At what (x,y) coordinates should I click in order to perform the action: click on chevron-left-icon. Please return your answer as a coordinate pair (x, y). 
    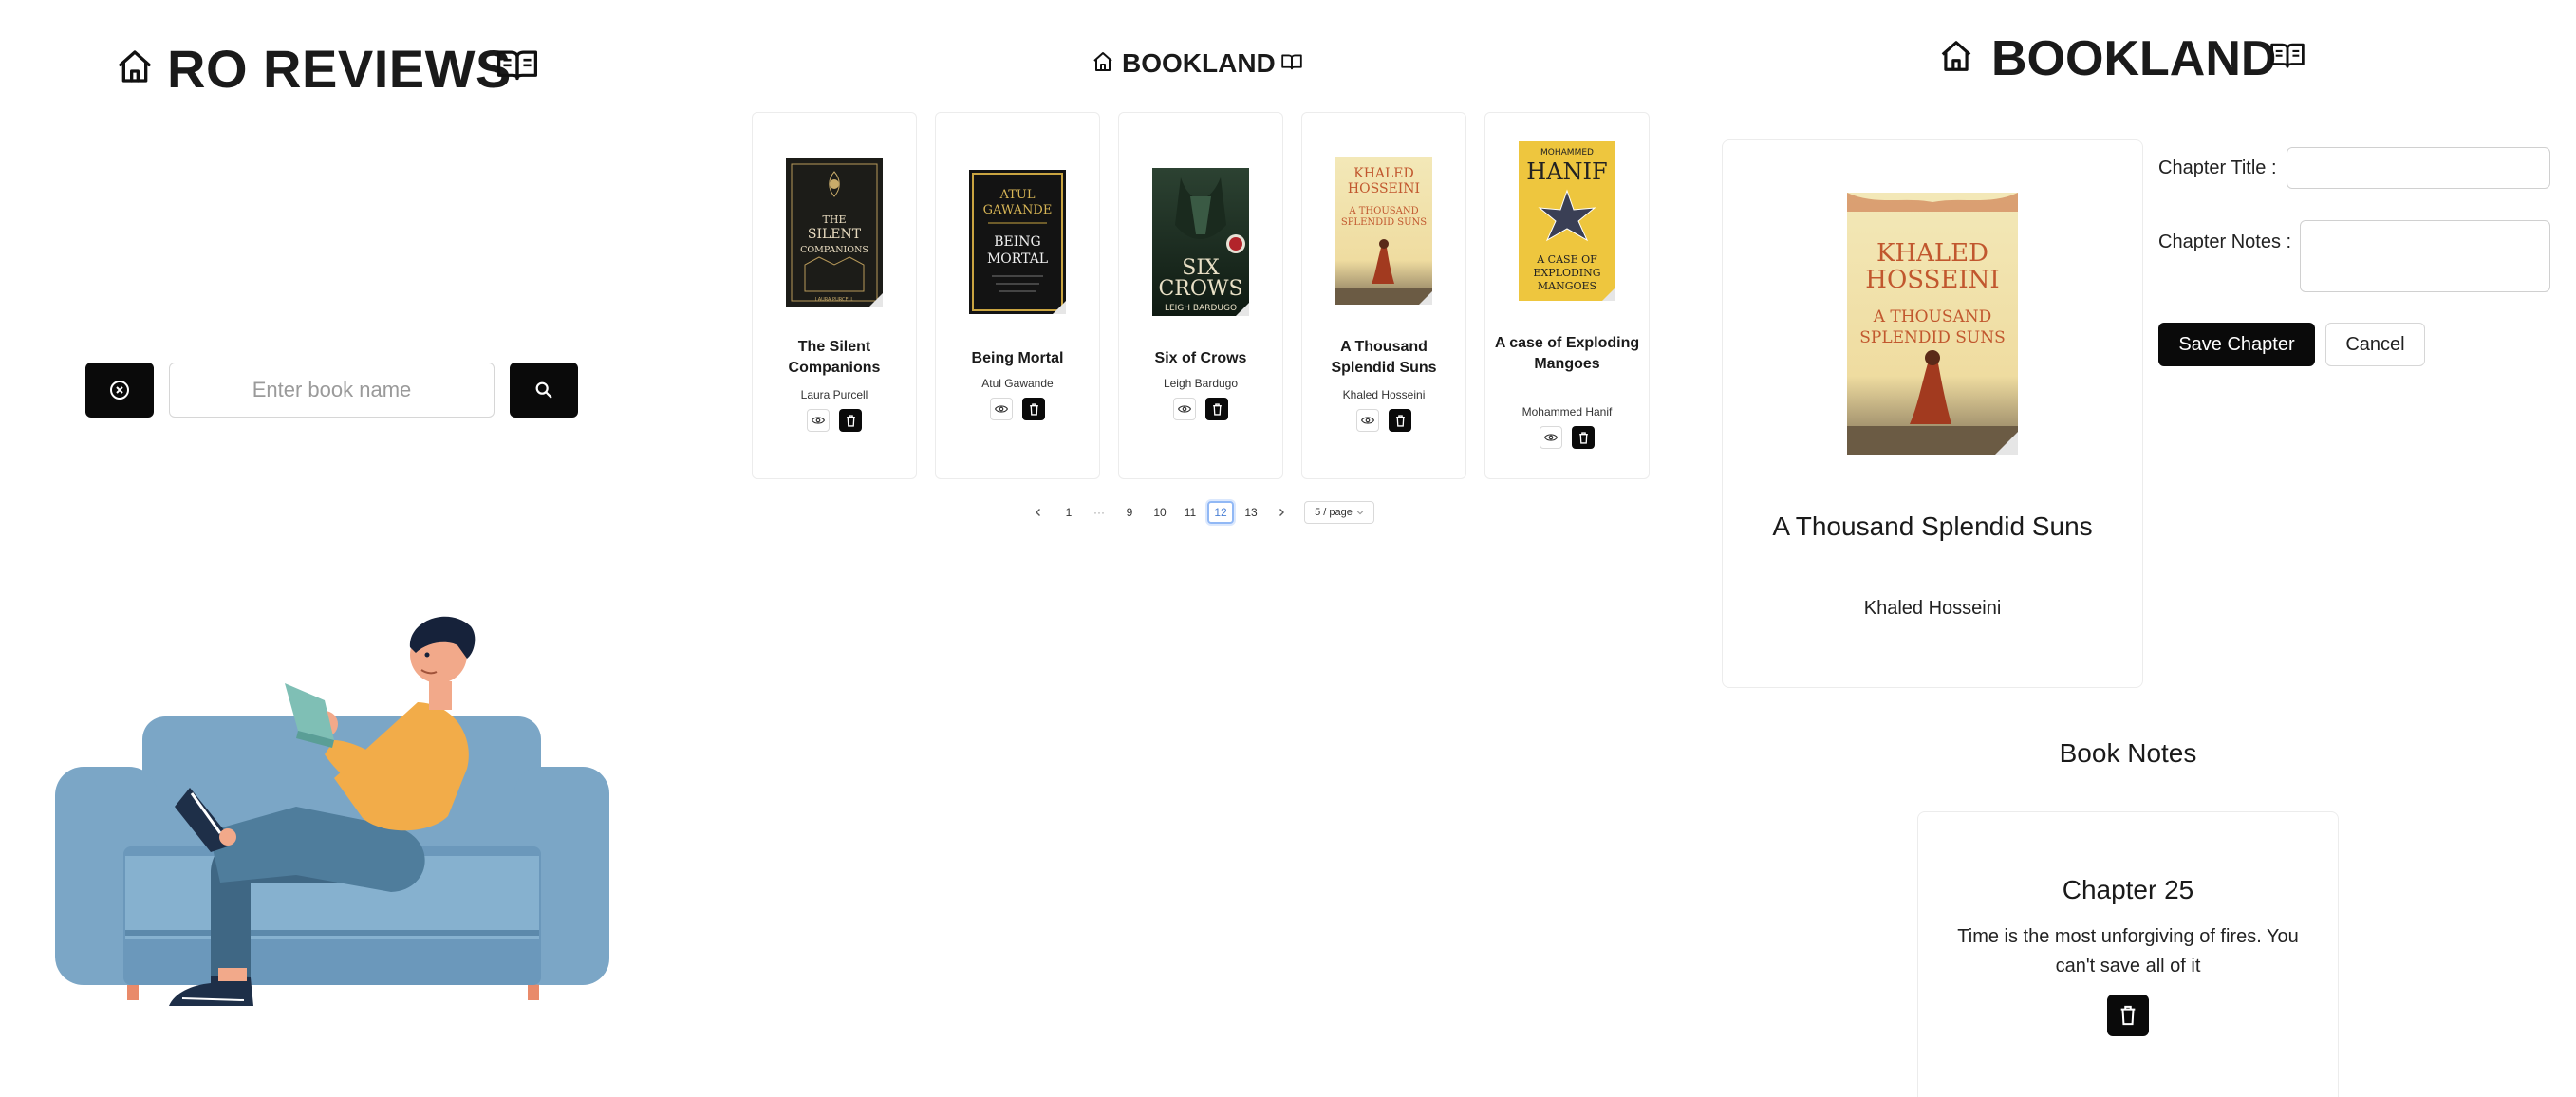
    Looking at the image, I should click on (1038, 512).